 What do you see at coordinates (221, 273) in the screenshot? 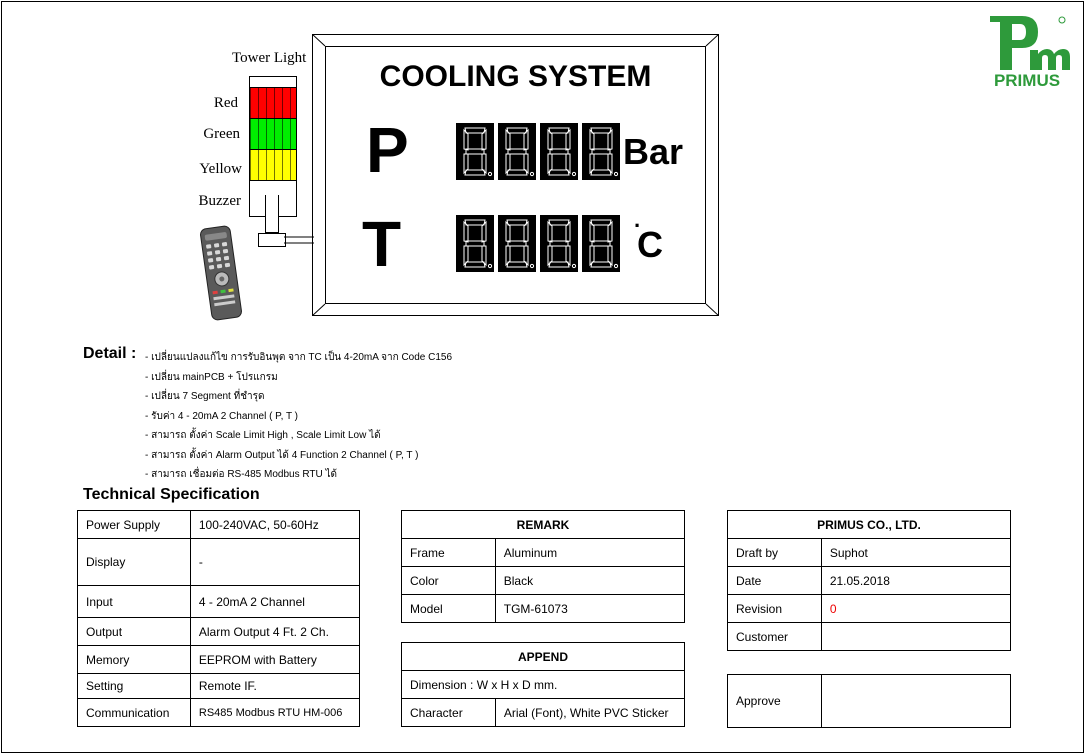
I see `remote-control-icon` at bounding box center [221, 273].